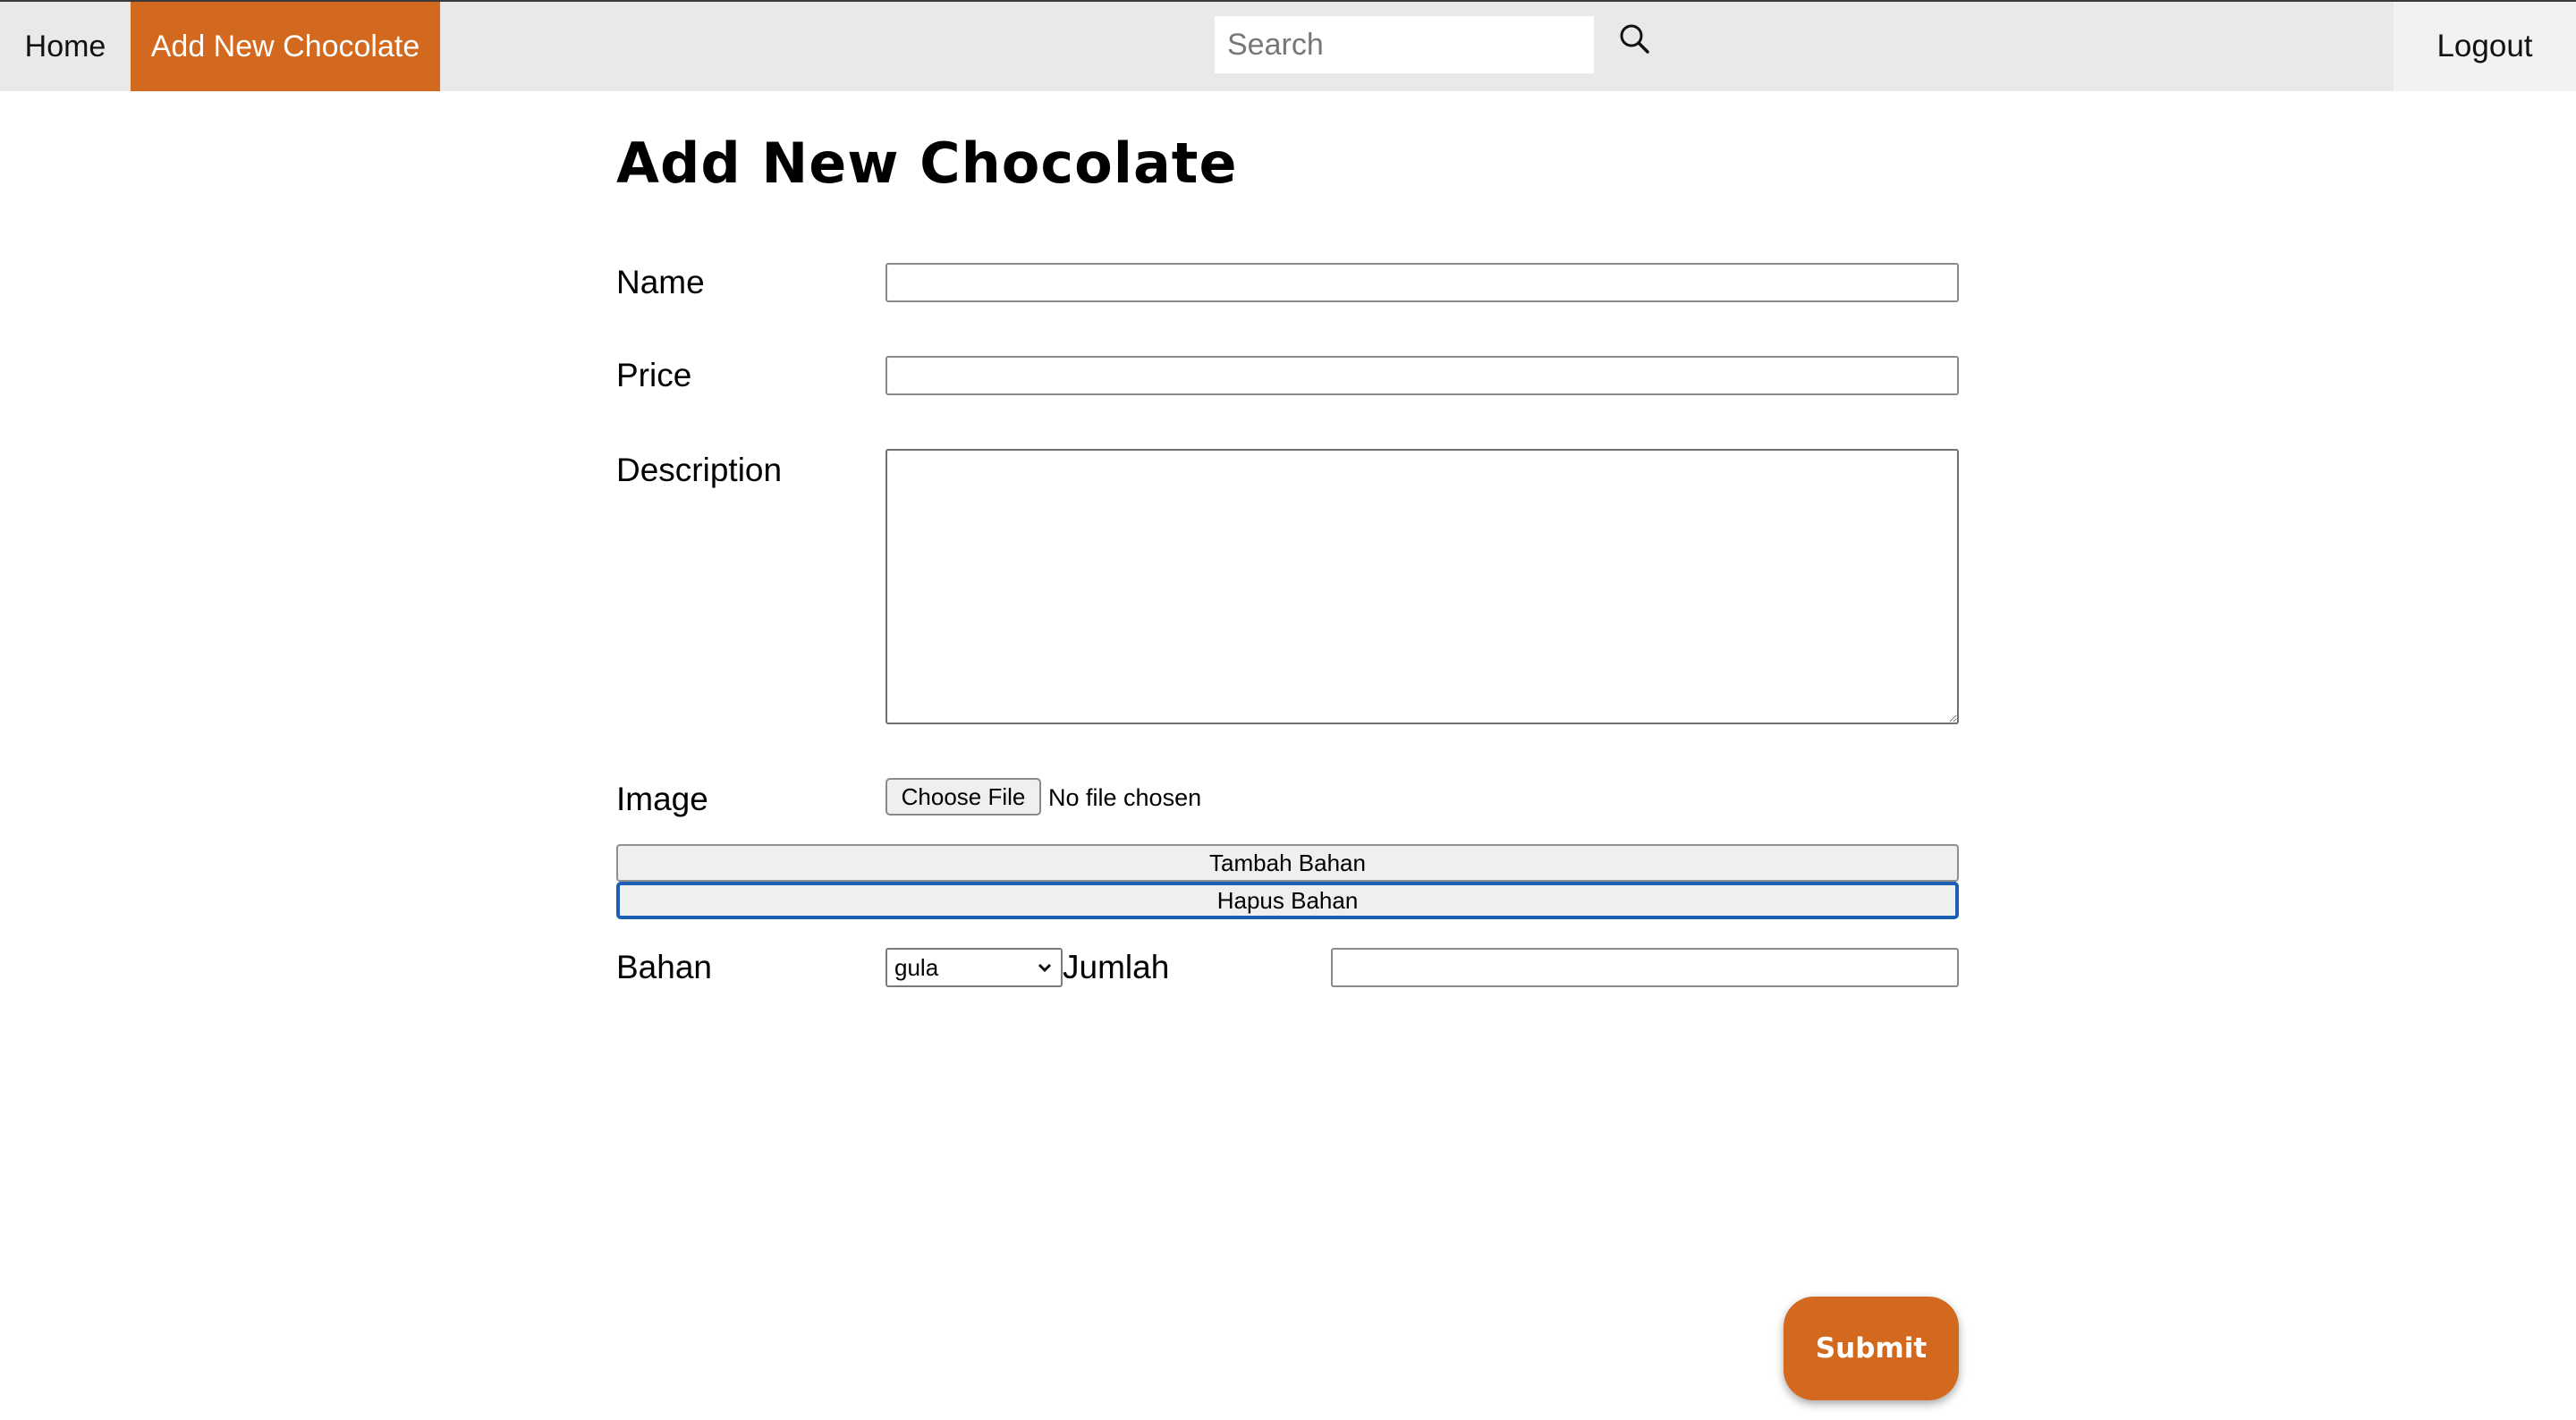 The image size is (2576, 1420). Describe the element at coordinates (1125, 798) in the screenshot. I see `file-status-text: No file chosen` at that location.